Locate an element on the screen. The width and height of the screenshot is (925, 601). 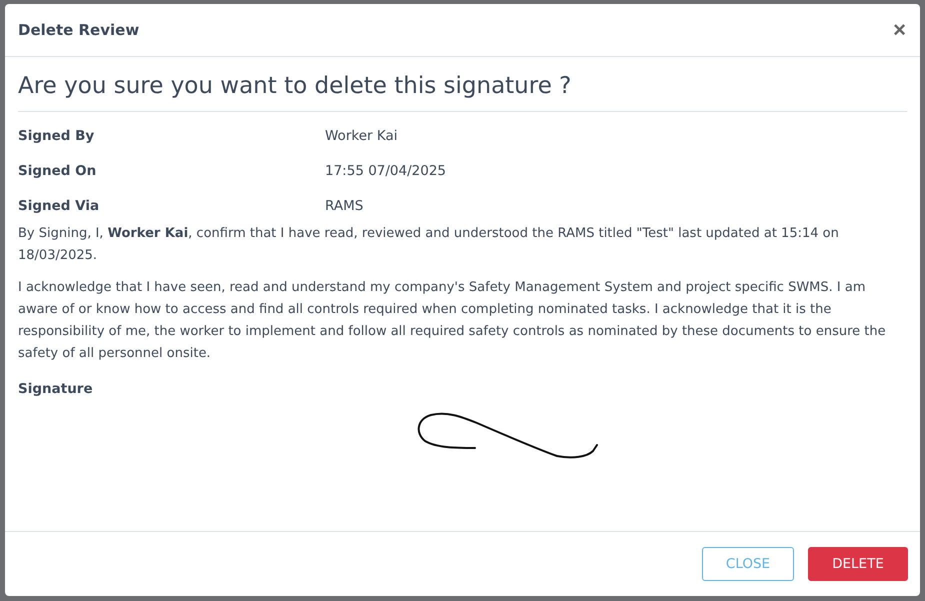
field-value: RAMS is located at coordinates (344, 206).